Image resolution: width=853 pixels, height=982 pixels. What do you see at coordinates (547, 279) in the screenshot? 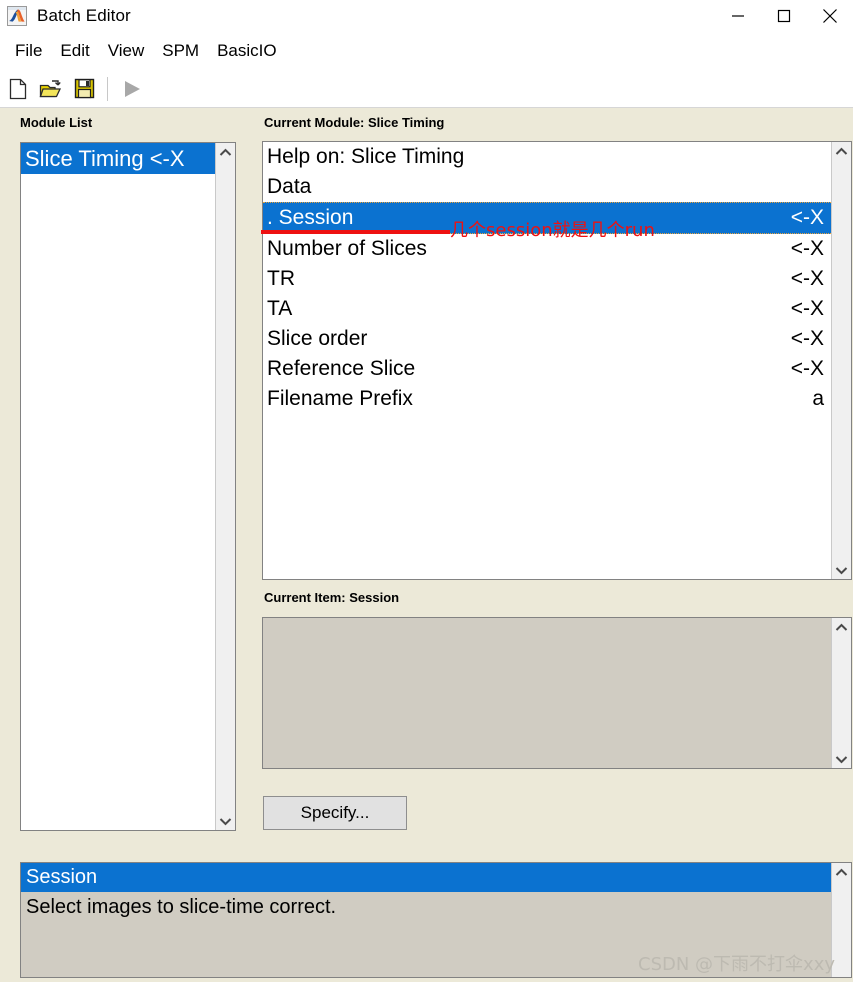
I see `list-item: TR <-X` at bounding box center [547, 279].